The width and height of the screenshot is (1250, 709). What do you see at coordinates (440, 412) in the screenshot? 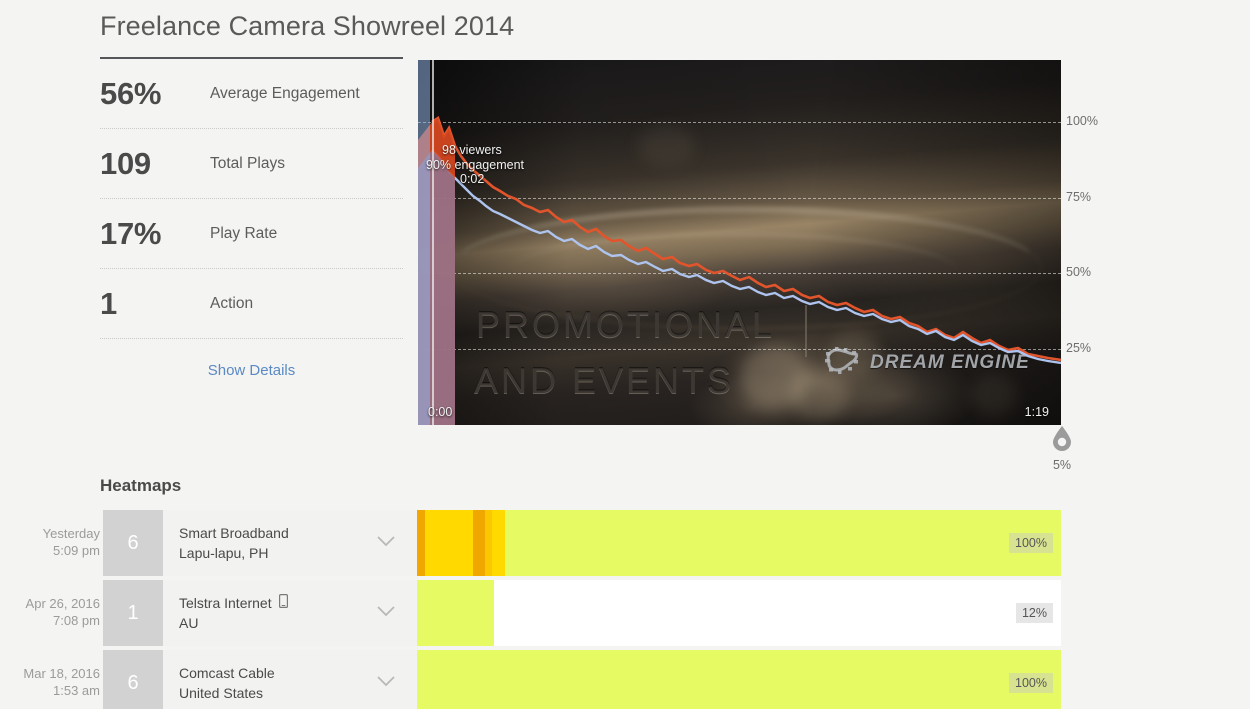
I see `time-start-label: 0:00` at bounding box center [440, 412].